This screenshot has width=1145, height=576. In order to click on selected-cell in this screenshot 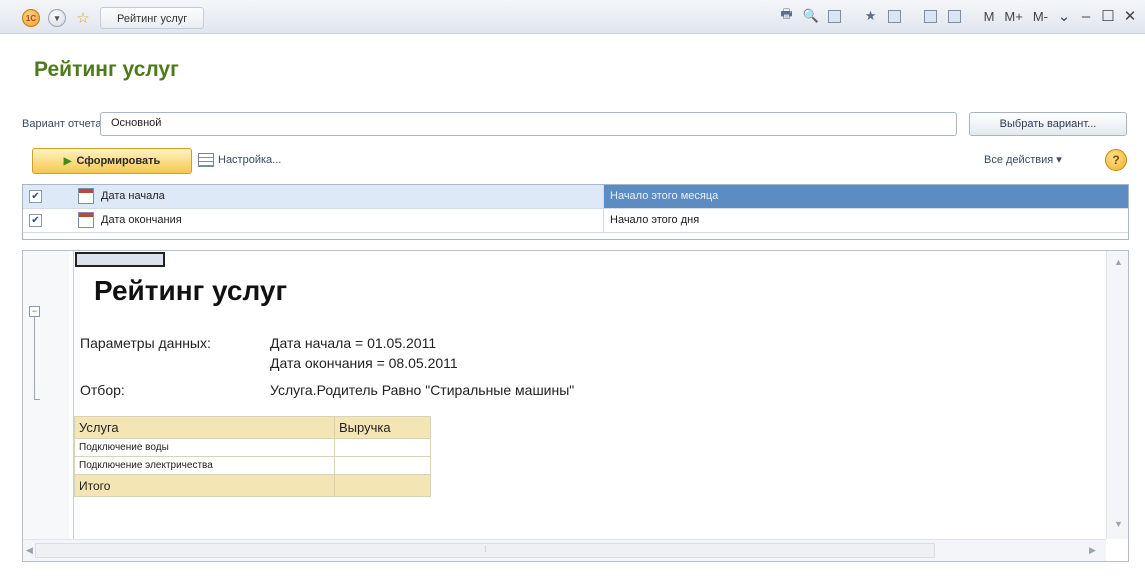, I will do `click(120, 259)`.